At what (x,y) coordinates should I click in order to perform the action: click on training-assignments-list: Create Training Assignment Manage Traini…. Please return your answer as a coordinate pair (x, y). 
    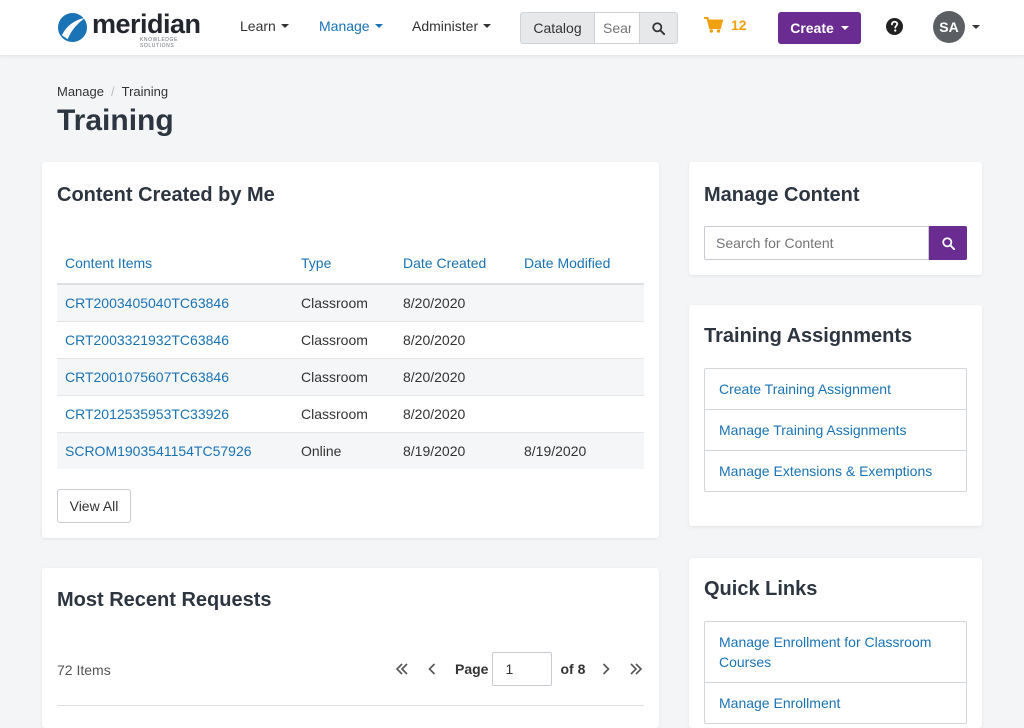
    Looking at the image, I should click on (835, 430).